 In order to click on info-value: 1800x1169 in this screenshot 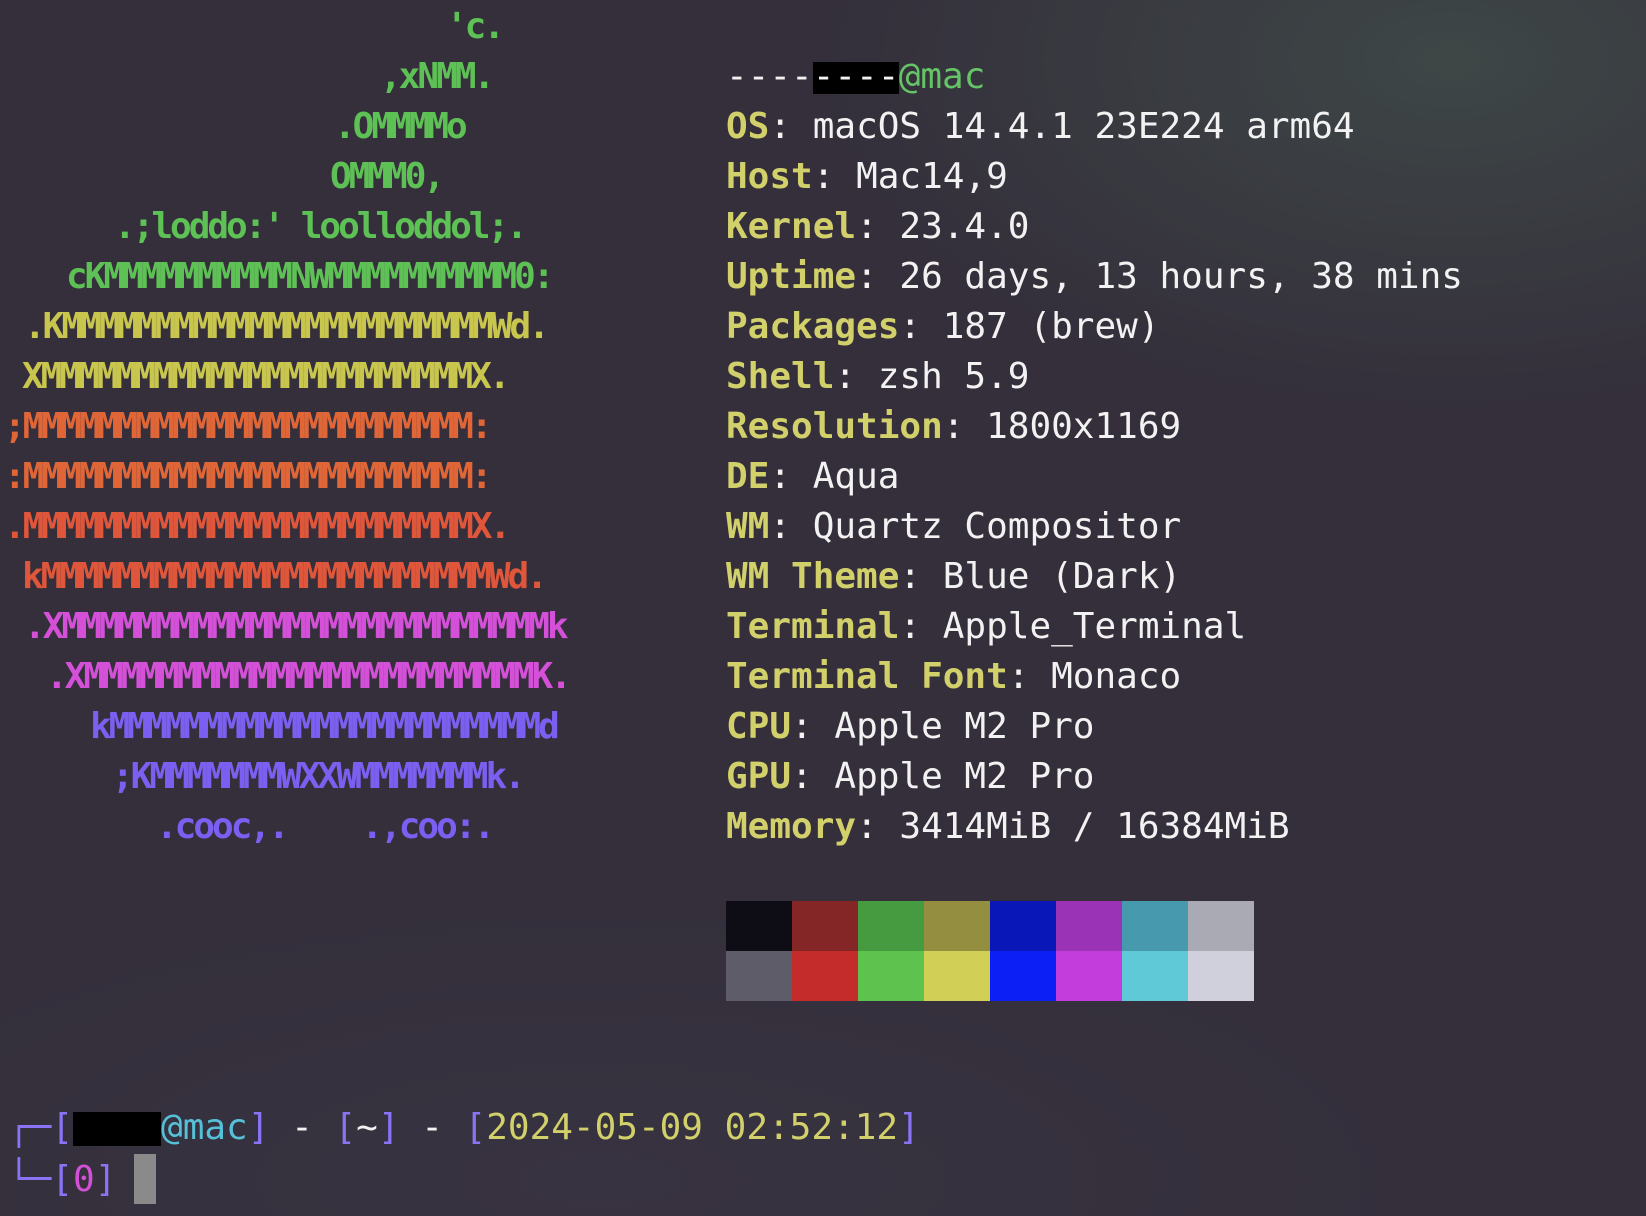, I will do `click(1084, 426)`.